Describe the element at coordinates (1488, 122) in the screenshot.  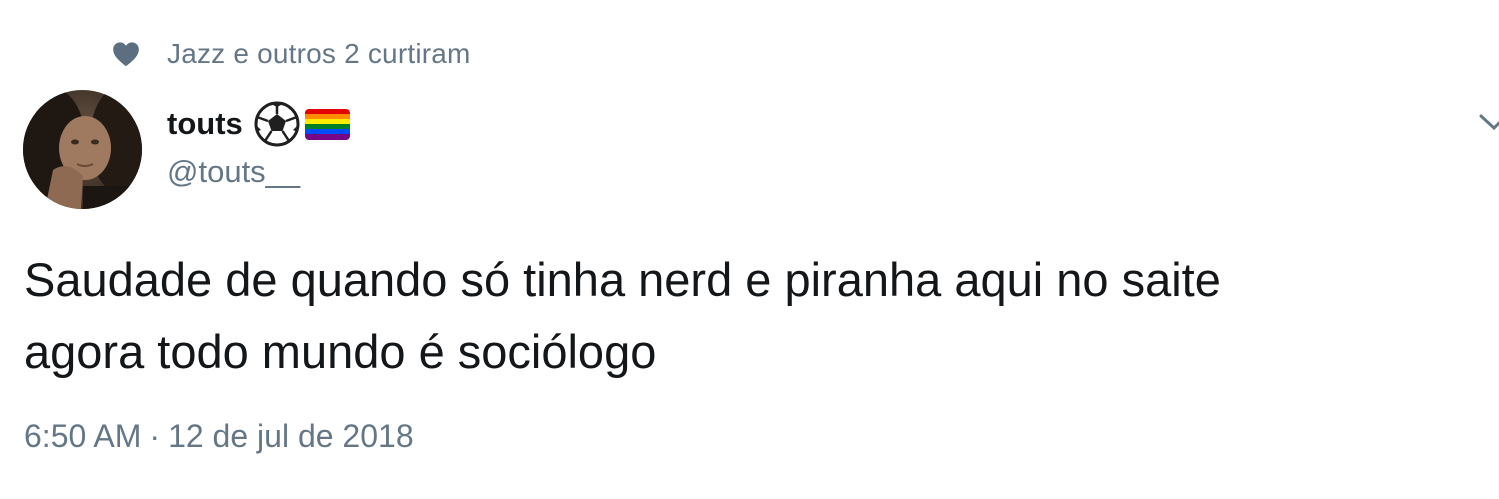
I see `chevron-down-icon` at that location.